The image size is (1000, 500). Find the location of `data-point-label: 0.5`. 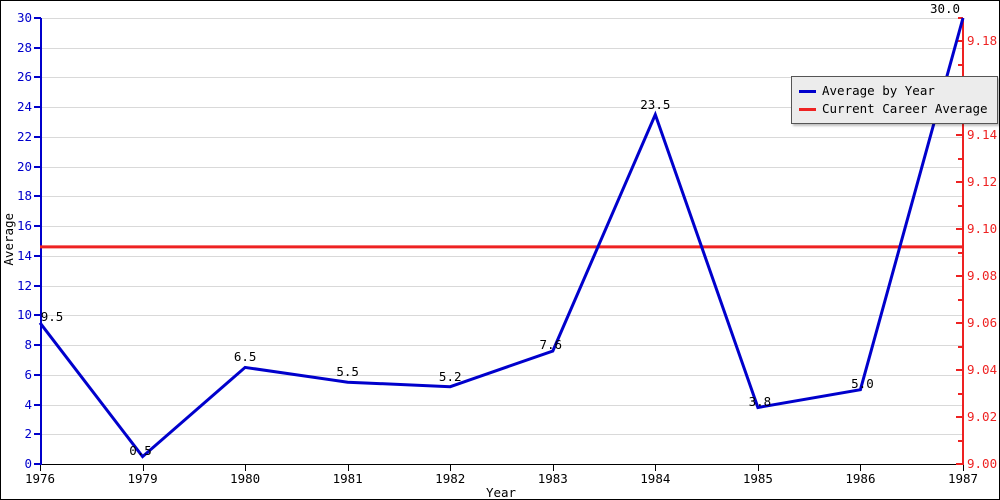

data-point-label: 0.5 is located at coordinates (140, 450).